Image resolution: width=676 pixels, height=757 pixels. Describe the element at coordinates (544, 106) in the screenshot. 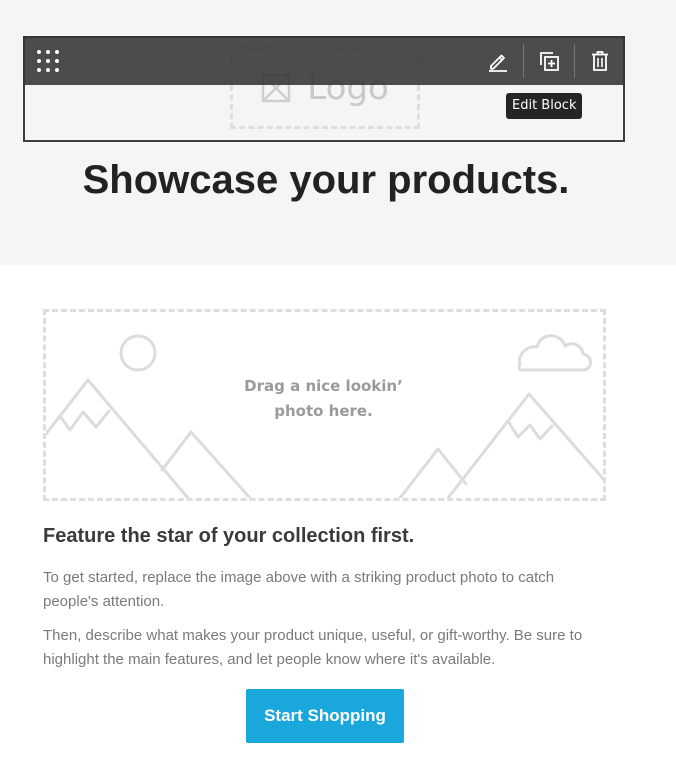

I see `edit-block-tooltip: Edit Block` at that location.